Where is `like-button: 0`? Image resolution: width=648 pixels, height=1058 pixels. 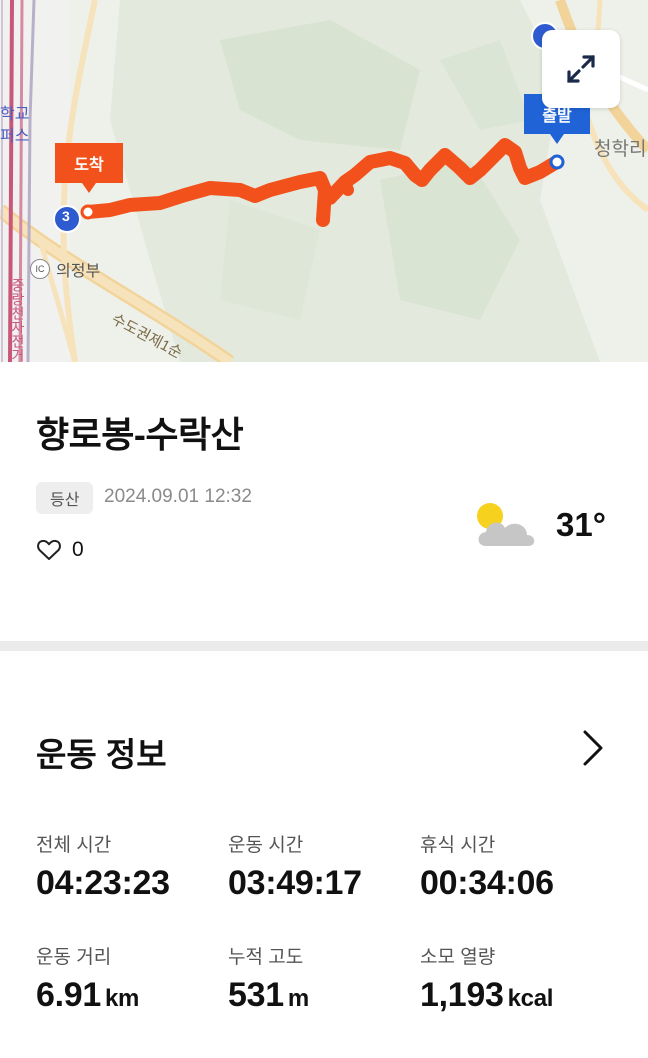 like-button: 0 is located at coordinates (60, 550).